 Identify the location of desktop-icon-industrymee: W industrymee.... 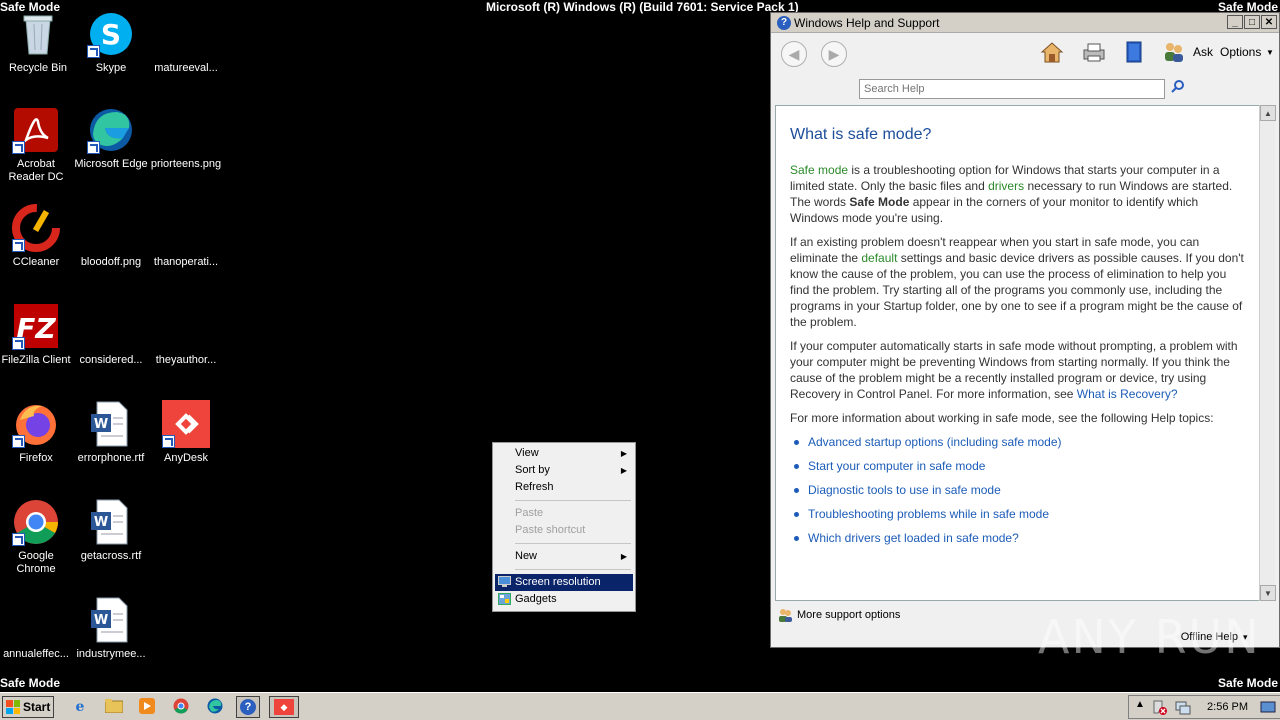
(111, 628).